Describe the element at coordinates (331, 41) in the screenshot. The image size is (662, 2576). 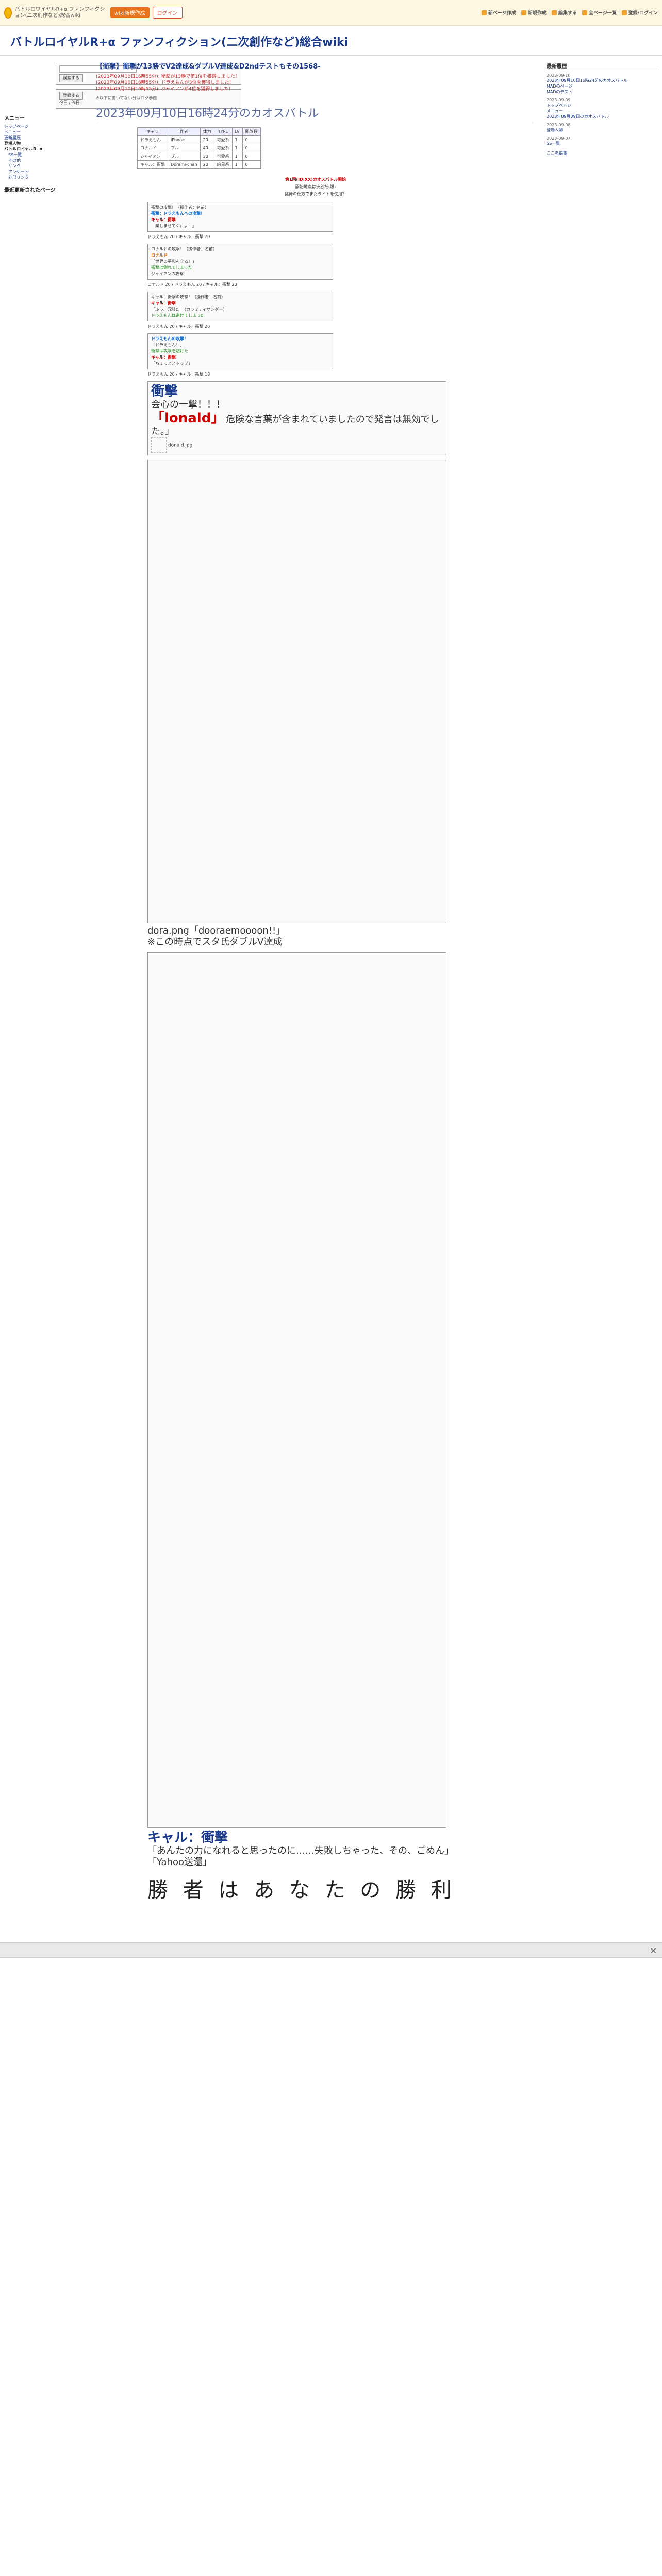
I see `wiki-title: バトルロイヤルR+α ファンフィクション(二次創作など)総合wiki` at that location.